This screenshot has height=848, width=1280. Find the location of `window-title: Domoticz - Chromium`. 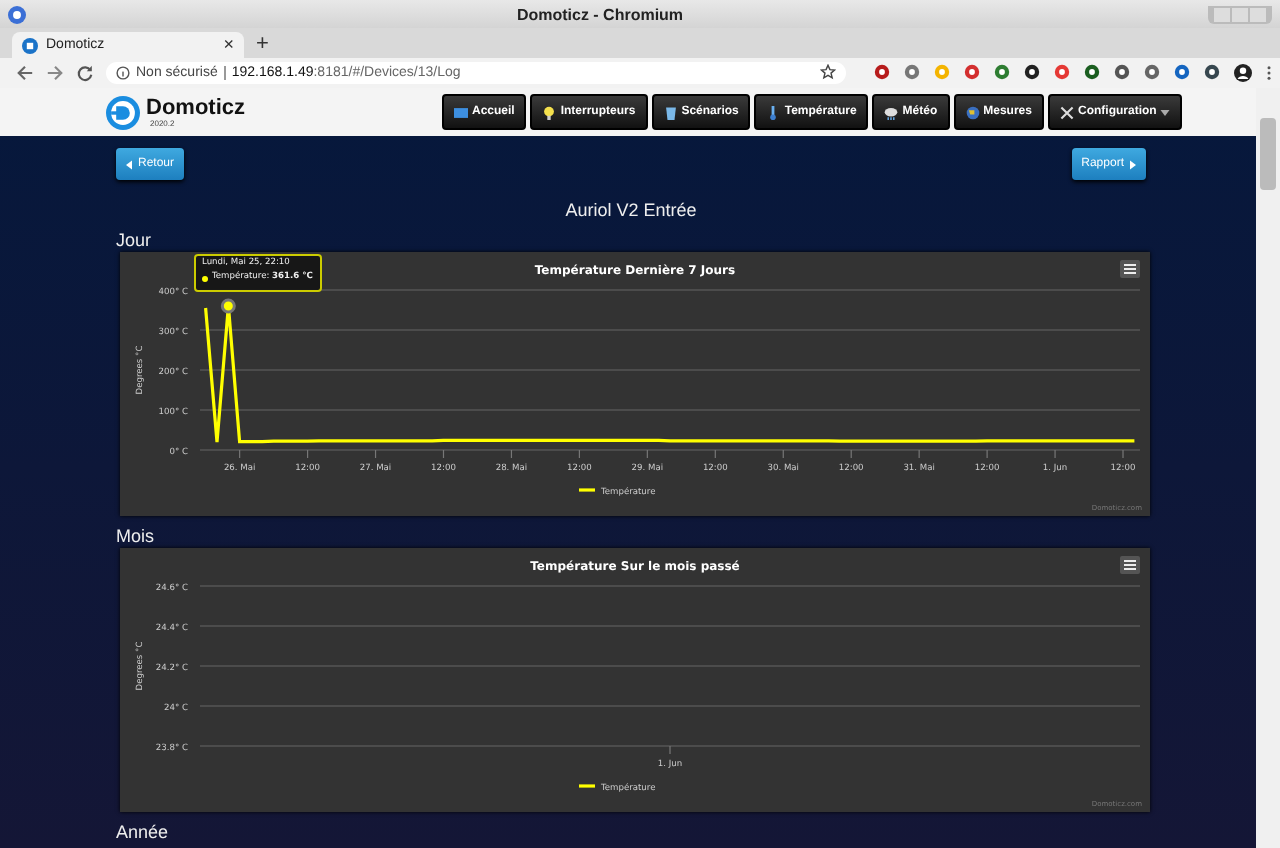

window-title: Domoticz - Chromium is located at coordinates (600, 14).